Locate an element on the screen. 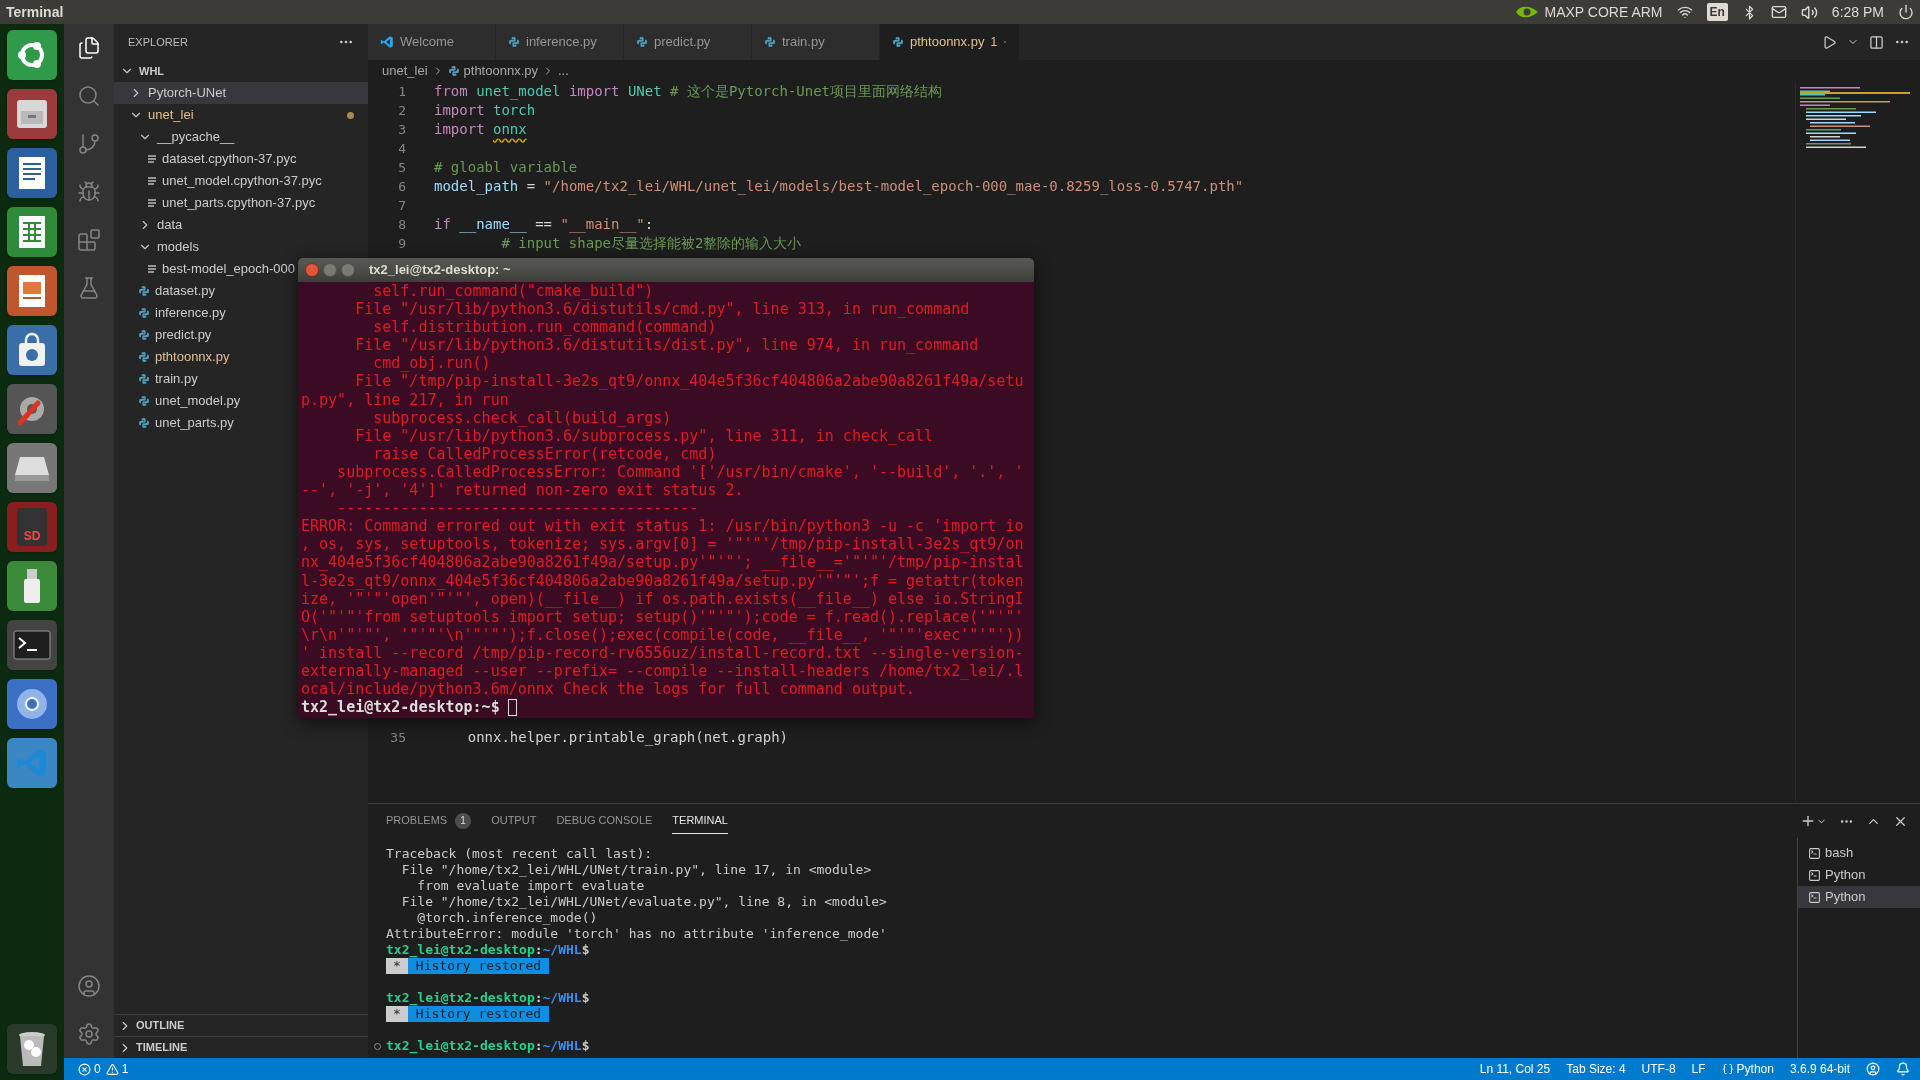 The width and height of the screenshot is (1920, 1080). terminal-line: raise CalledProcessError(retcode, cmd) is located at coordinates (544, 453).